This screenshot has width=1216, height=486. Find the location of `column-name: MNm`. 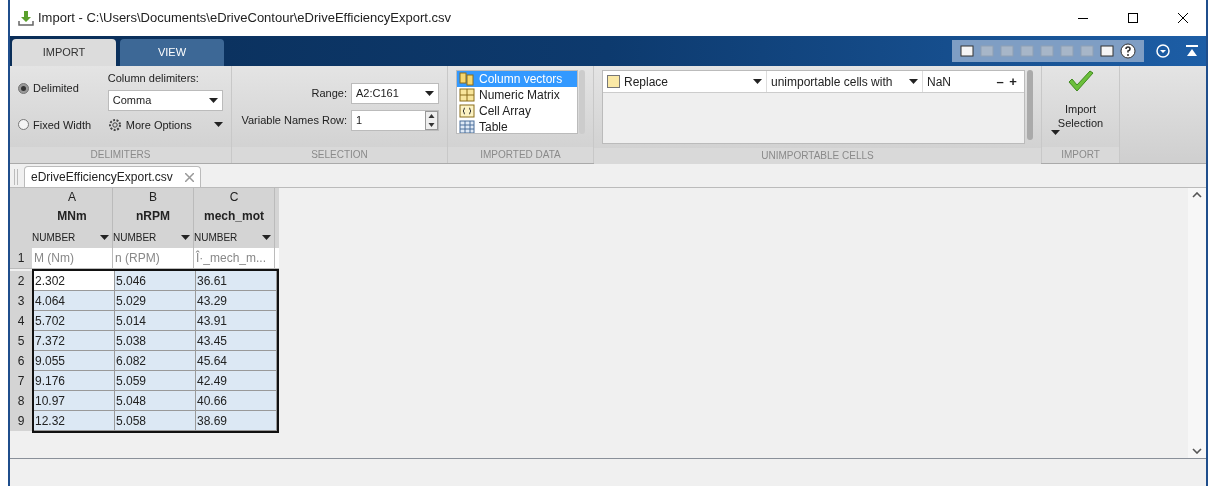

column-name: MNm is located at coordinates (72, 216).